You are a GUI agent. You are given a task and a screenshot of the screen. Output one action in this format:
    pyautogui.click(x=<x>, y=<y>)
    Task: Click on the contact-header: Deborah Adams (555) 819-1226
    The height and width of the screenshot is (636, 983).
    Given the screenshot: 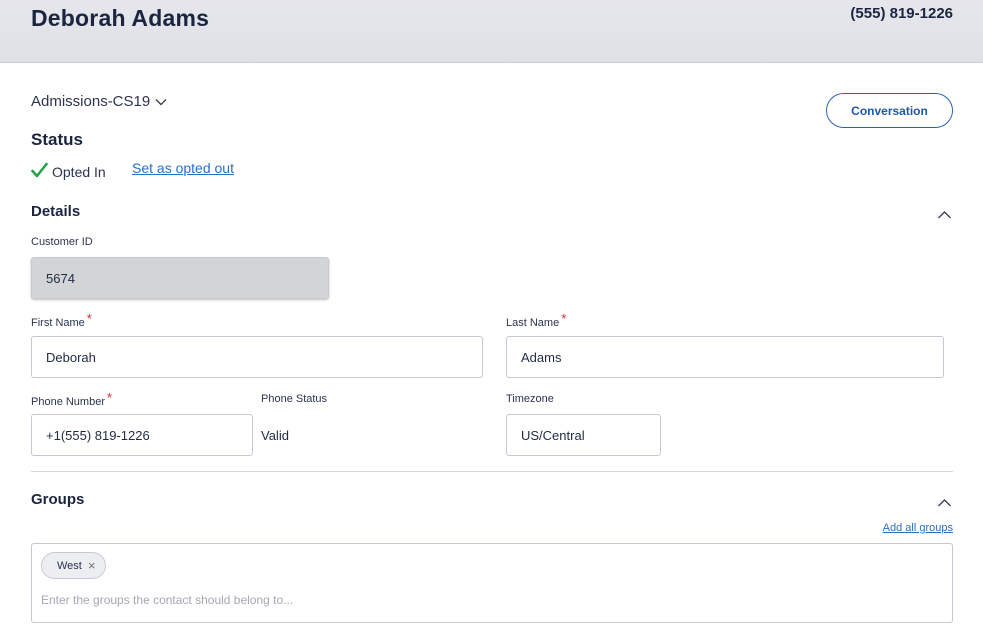 What is the action you would take?
    pyautogui.click(x=491, y=31)
    